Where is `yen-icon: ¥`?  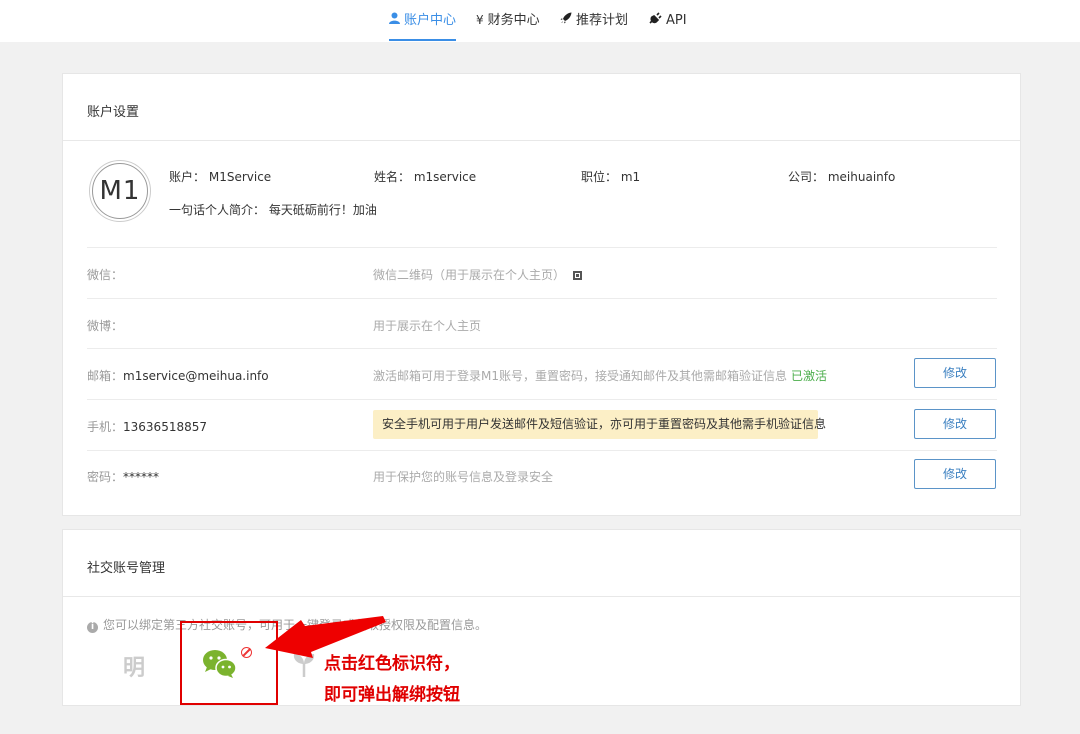 yen-icon: ¥ is located at coordinates (480, 20).